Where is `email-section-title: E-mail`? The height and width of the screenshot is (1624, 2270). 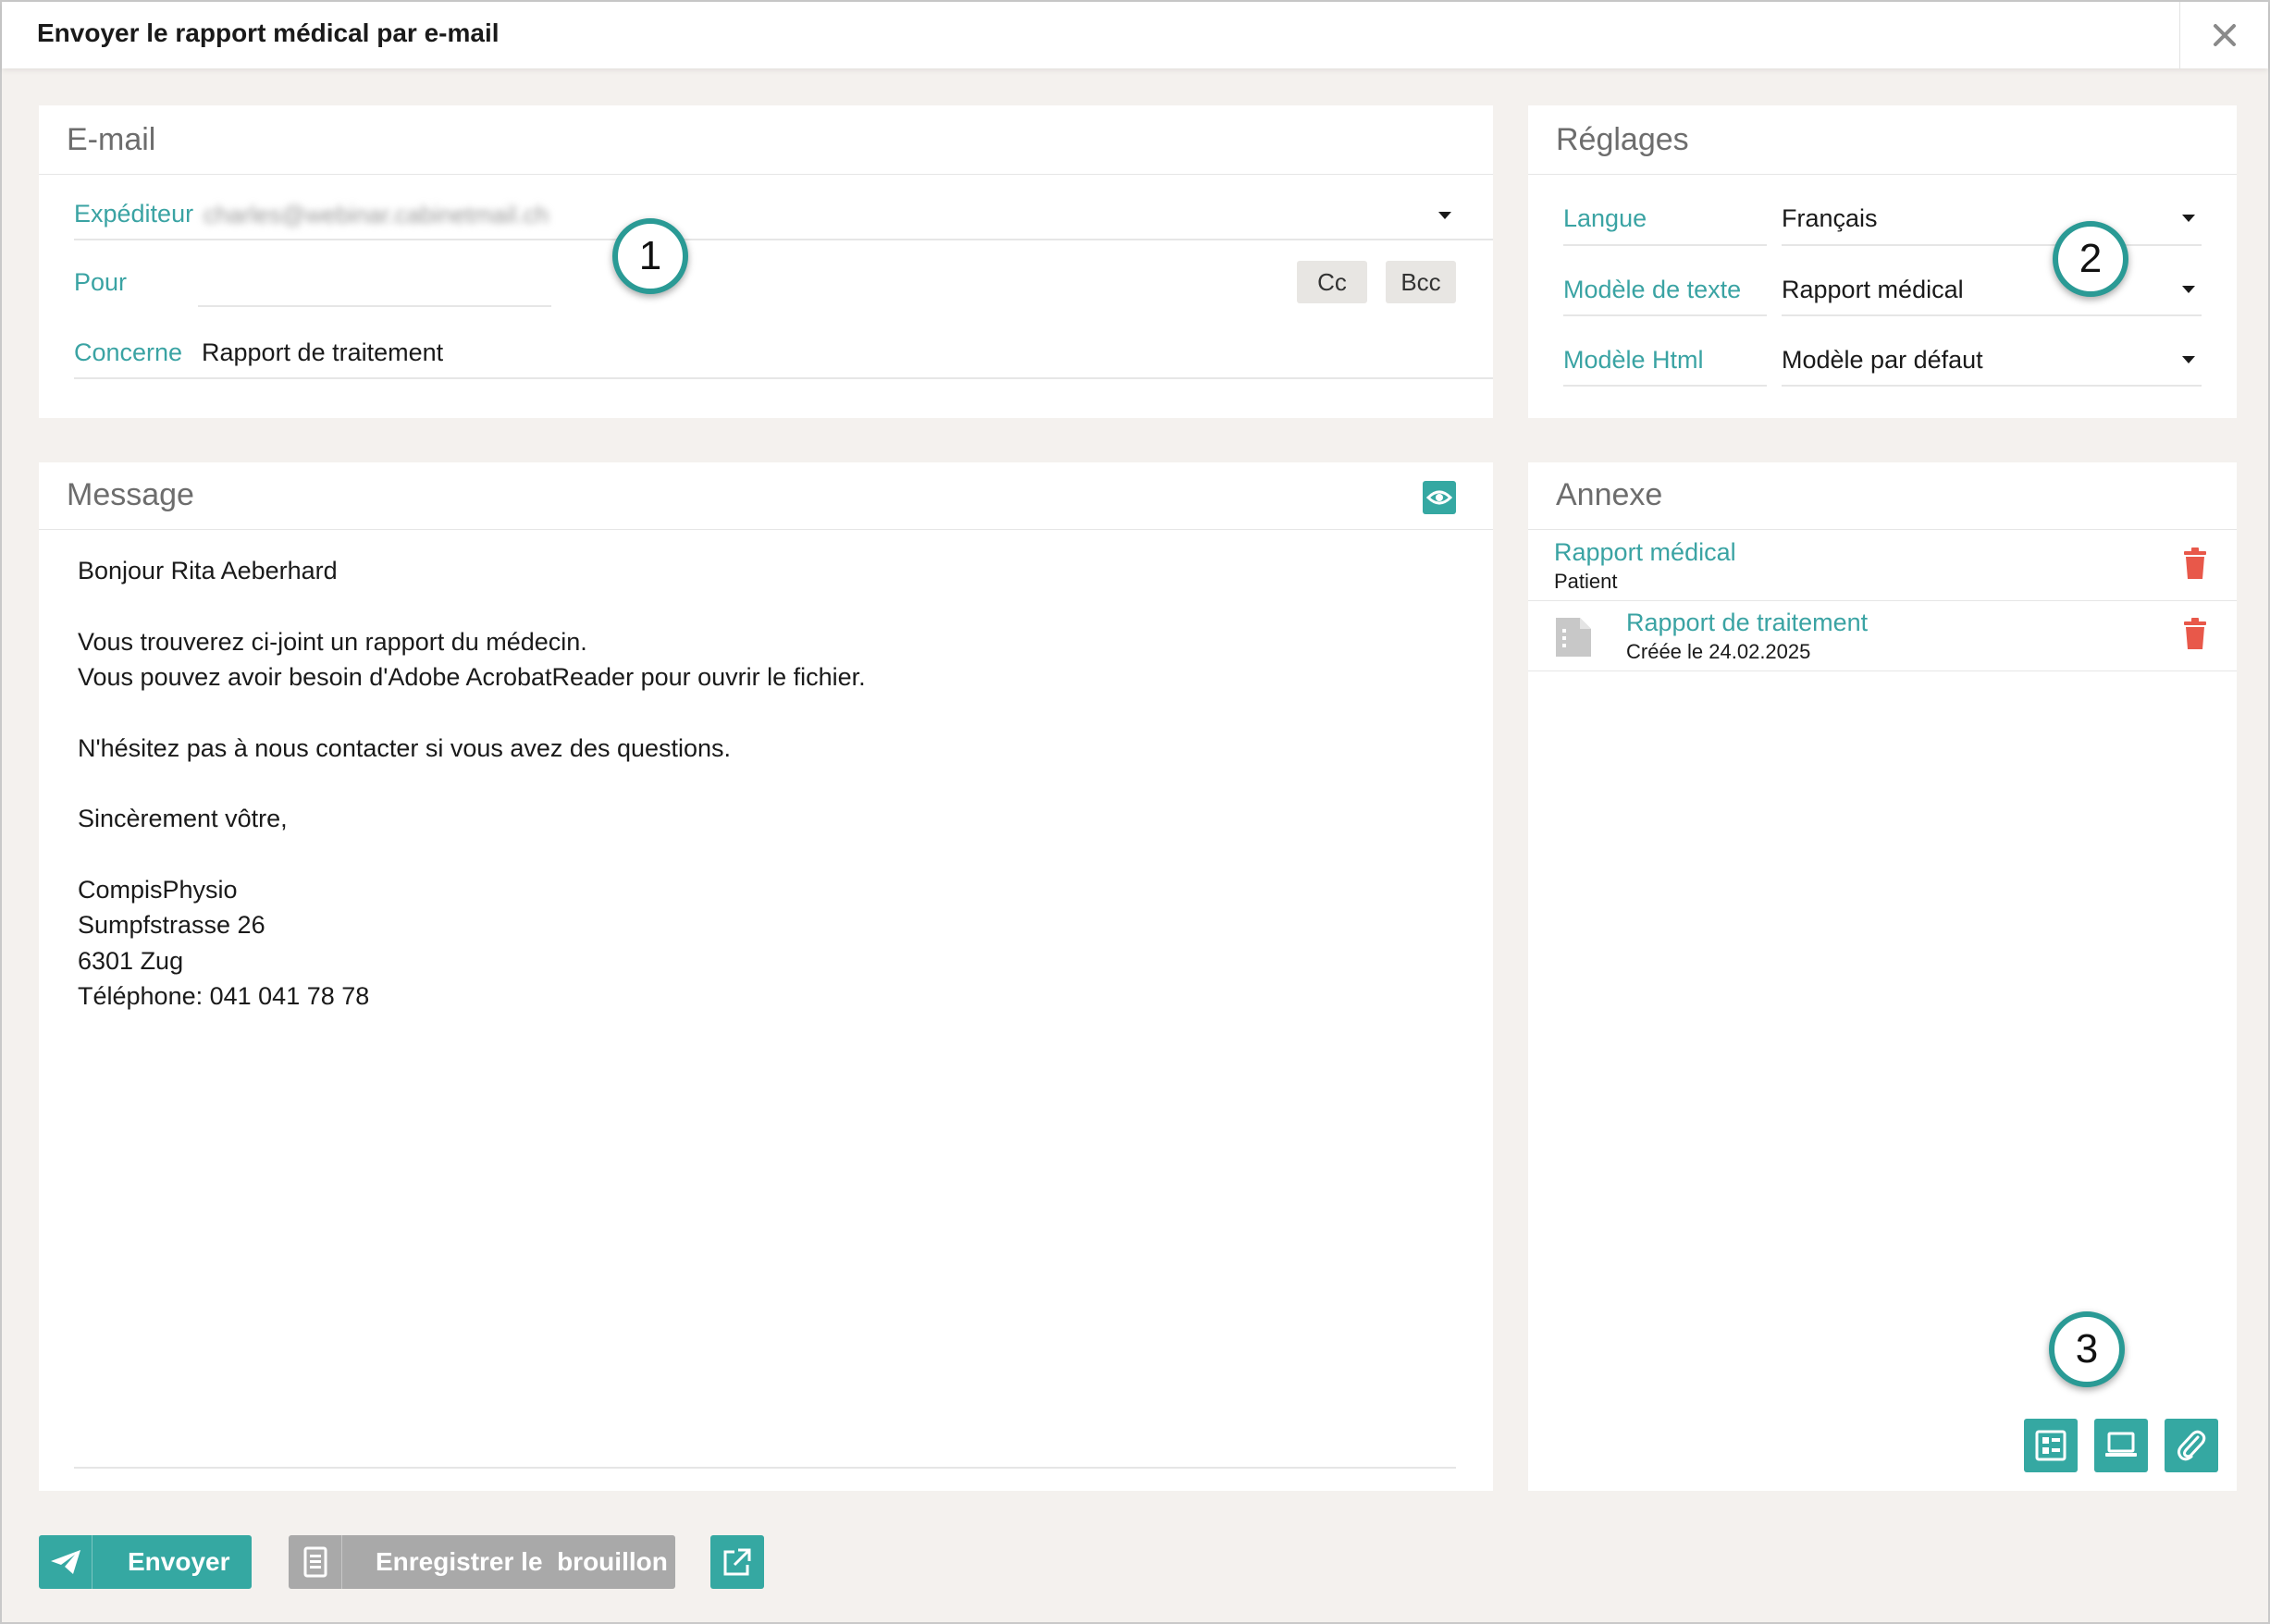 email-section-title: E-mail is located at coordinates (111, 139).